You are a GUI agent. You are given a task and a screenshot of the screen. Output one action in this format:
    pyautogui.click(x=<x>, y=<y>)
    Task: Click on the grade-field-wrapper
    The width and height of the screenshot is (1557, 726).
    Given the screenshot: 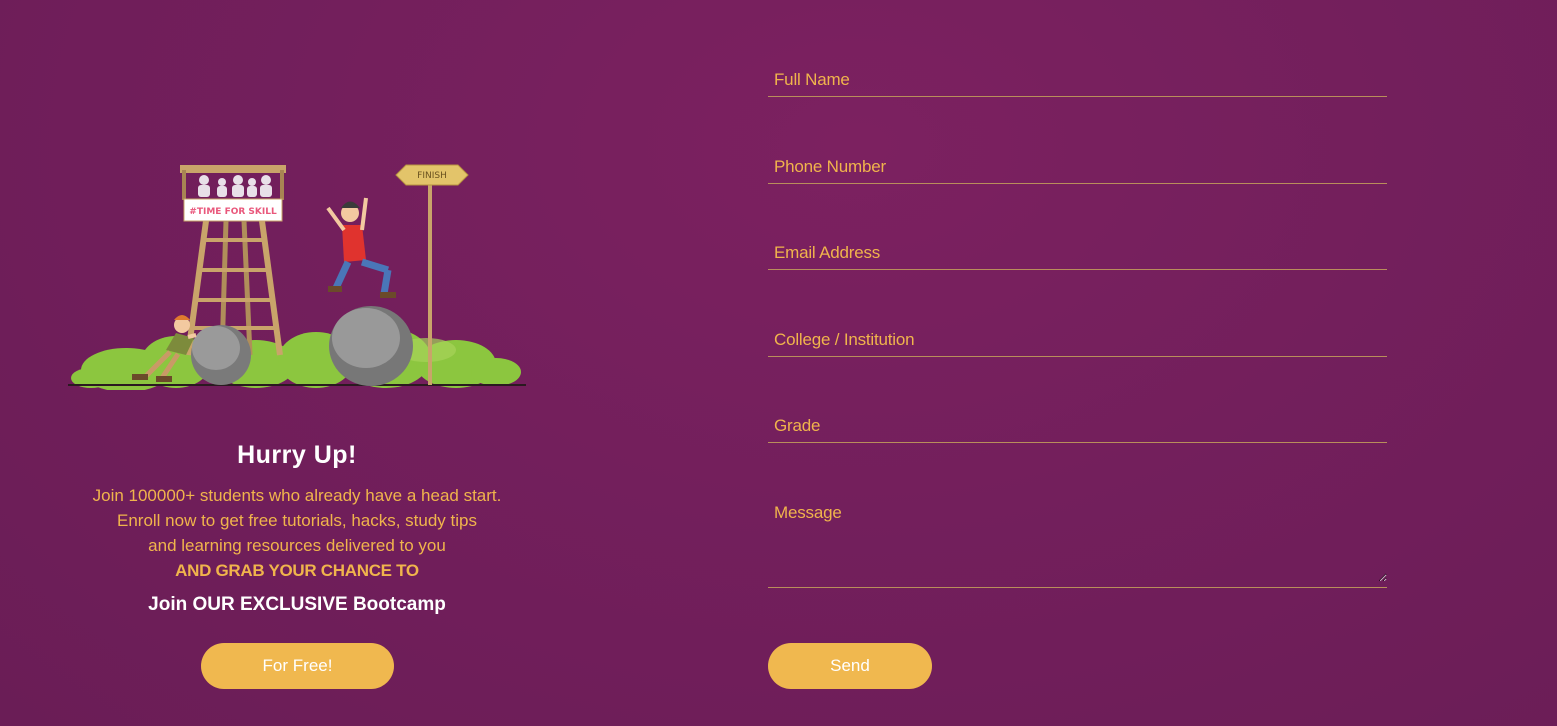 What is the action you would take?
    pyautogui.click(x=1077, y=426)
    